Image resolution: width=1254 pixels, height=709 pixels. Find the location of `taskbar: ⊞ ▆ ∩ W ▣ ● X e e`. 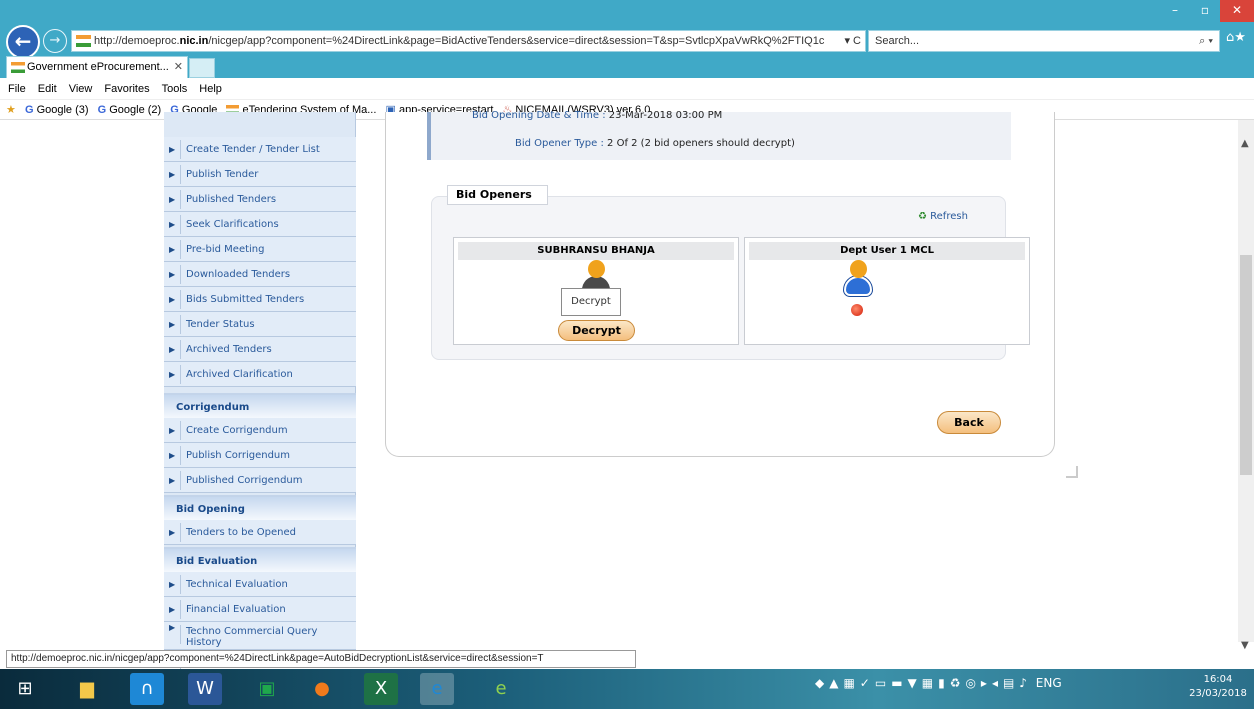

taskbar: ⊞ ▆ ∩ W ▣ ● X e e is located at coordinates (627, 689).